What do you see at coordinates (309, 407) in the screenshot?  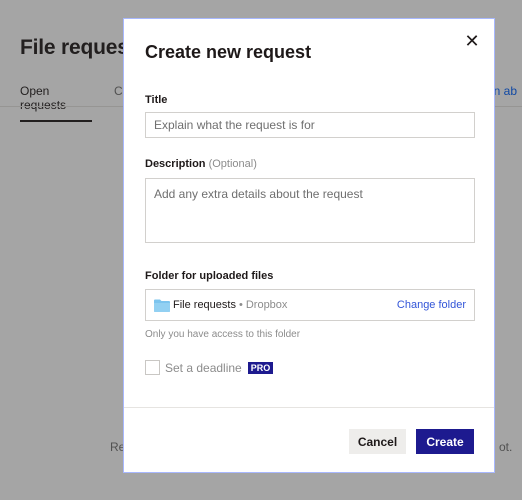 I see `footer-divider` at bounding box center [309, 407].